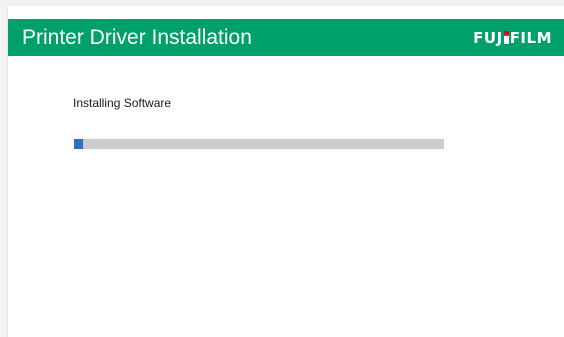 Image resolution: width=564 pixels, height=337 pixels. What do you see at coordinates (122, 103) in the screenshot?
I see `install-status-label: Installing Software` at bounding box center [122, 103].